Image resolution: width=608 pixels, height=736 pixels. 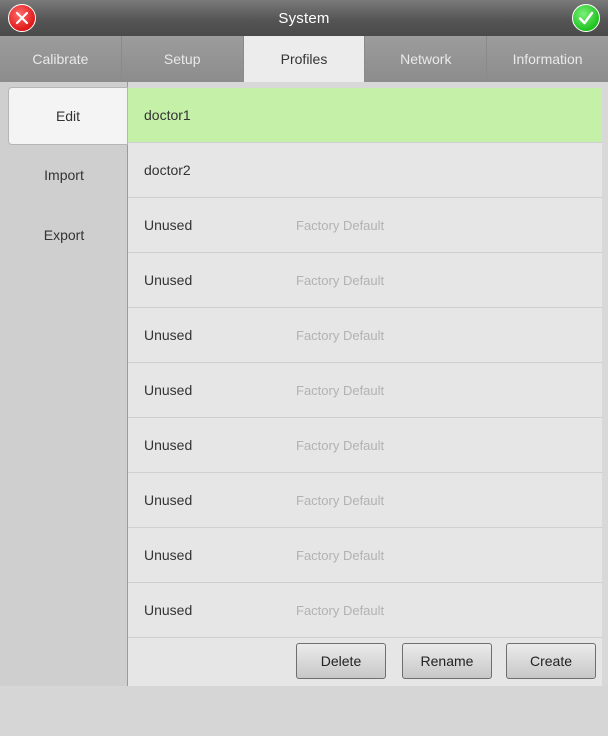 What do you see at coordinates (68, 116) in the screenshot?
I see `sidebar-item-edit: Edit` at bounding box center [68, 116].